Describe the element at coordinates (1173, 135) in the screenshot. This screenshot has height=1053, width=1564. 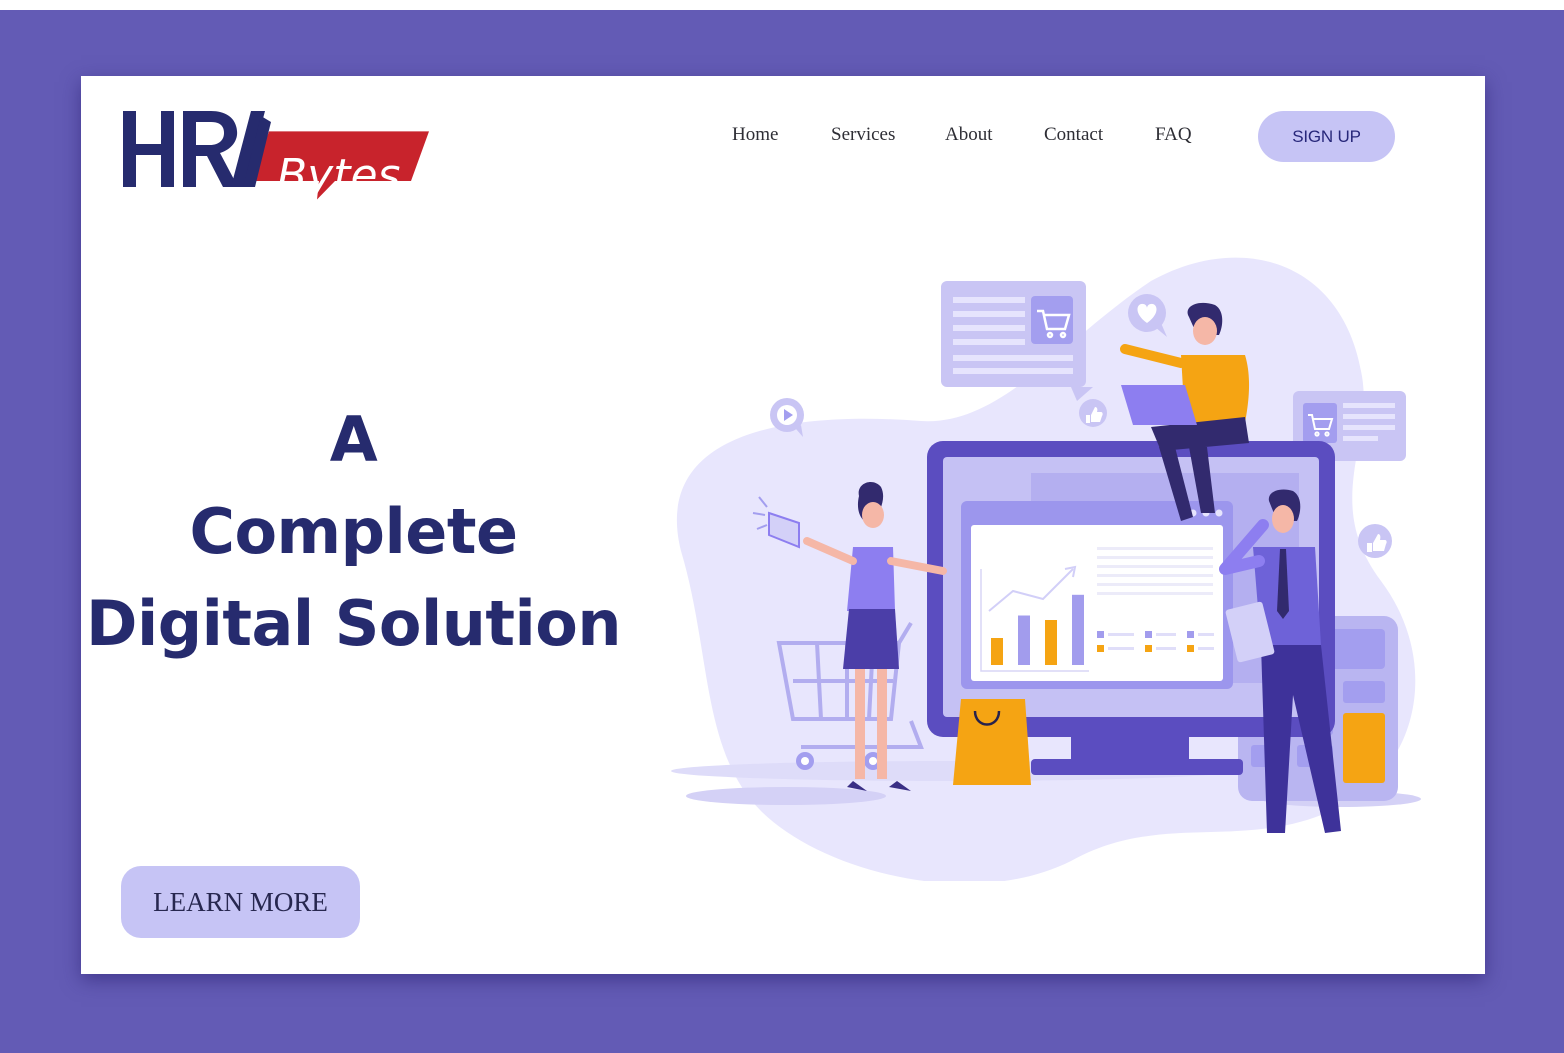
I see `nav-faq: FAQ` at that location.